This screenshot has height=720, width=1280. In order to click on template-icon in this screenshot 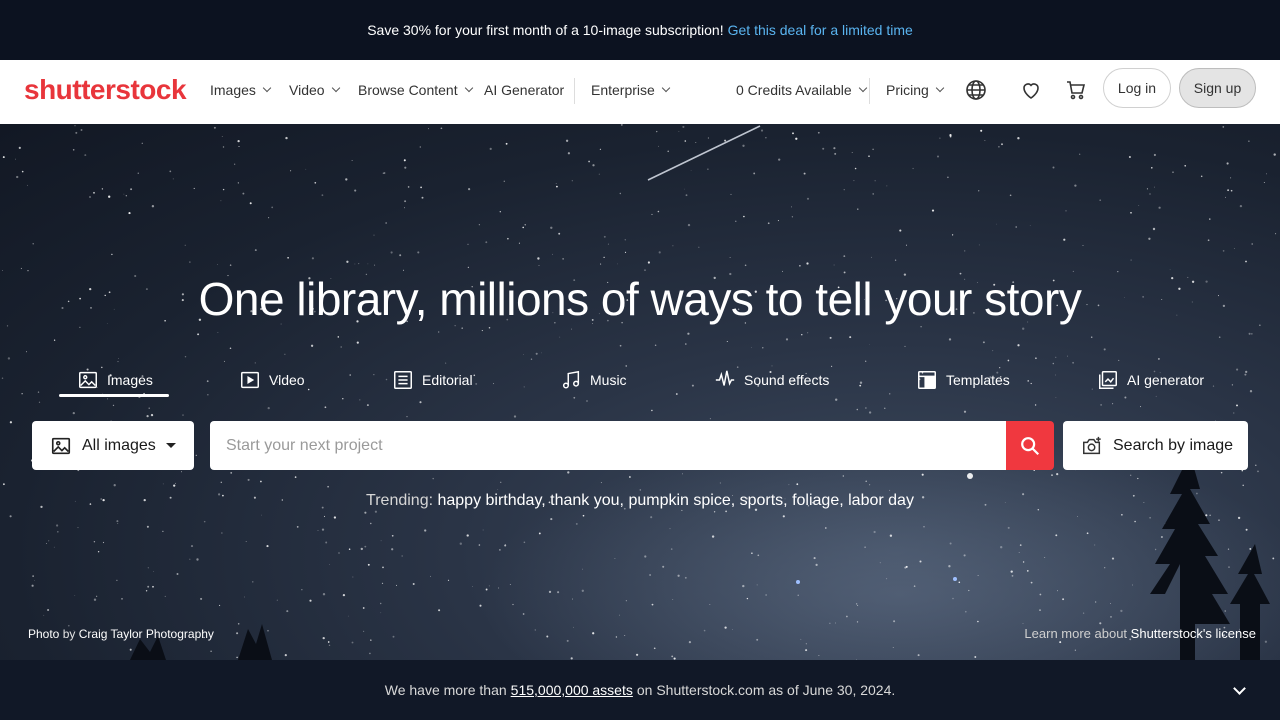, I will do `click(927, 380)`.